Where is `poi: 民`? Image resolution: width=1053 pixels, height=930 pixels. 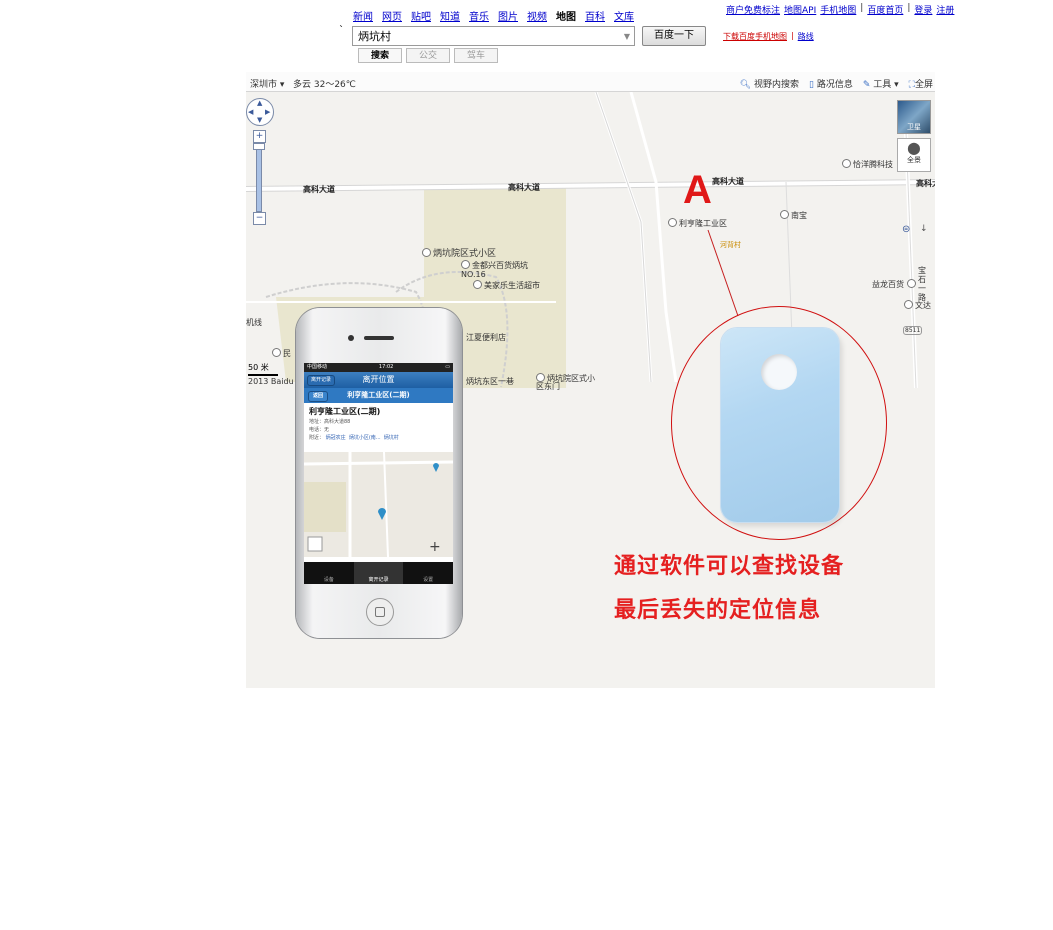 poi: 民 is located at coordinates (281, 353).